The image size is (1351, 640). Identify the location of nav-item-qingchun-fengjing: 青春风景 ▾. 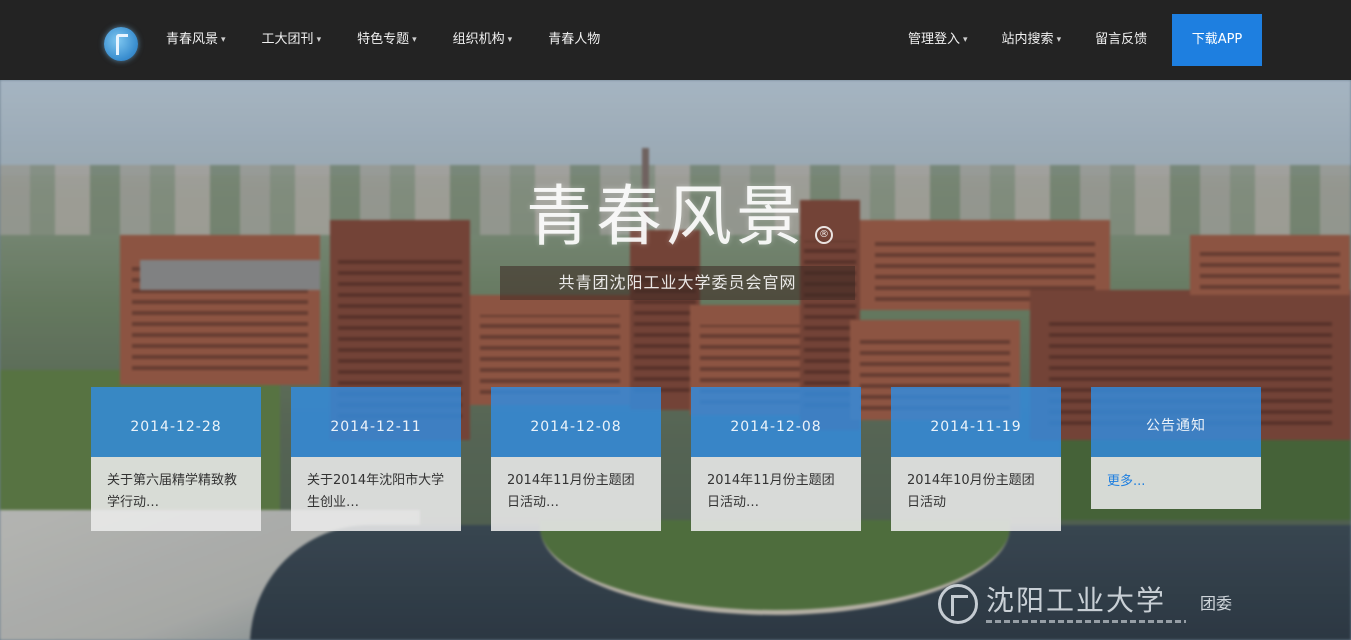
(196, 40).